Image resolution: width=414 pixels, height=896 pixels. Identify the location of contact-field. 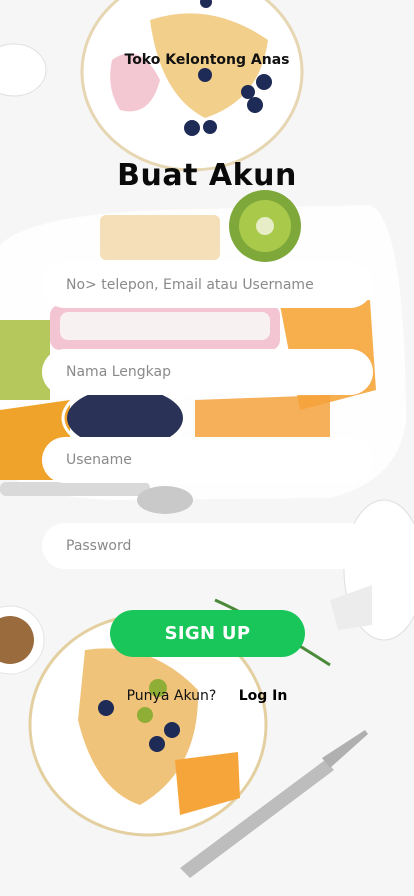
(207, 285).